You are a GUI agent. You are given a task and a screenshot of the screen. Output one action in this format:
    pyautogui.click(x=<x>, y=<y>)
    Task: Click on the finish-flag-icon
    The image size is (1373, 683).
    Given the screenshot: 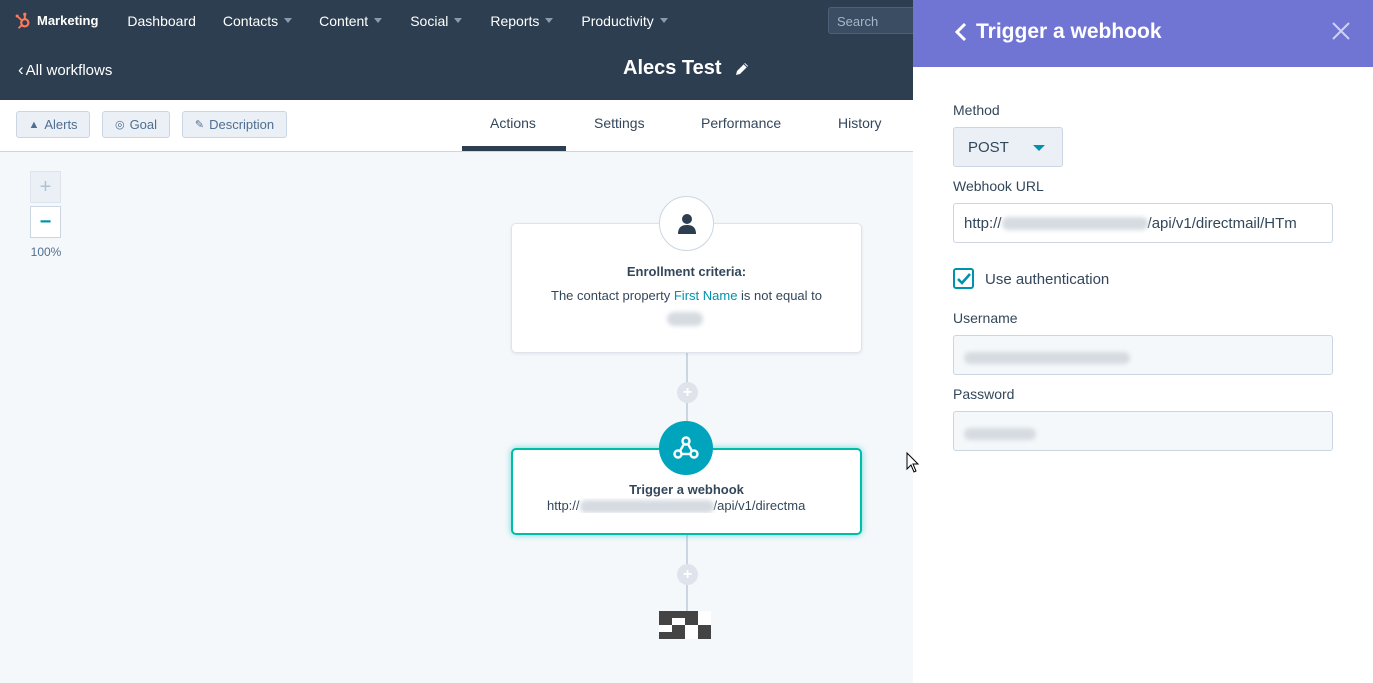 What is the action you would take?
    pyautogui.click(x=685, y=625)
    